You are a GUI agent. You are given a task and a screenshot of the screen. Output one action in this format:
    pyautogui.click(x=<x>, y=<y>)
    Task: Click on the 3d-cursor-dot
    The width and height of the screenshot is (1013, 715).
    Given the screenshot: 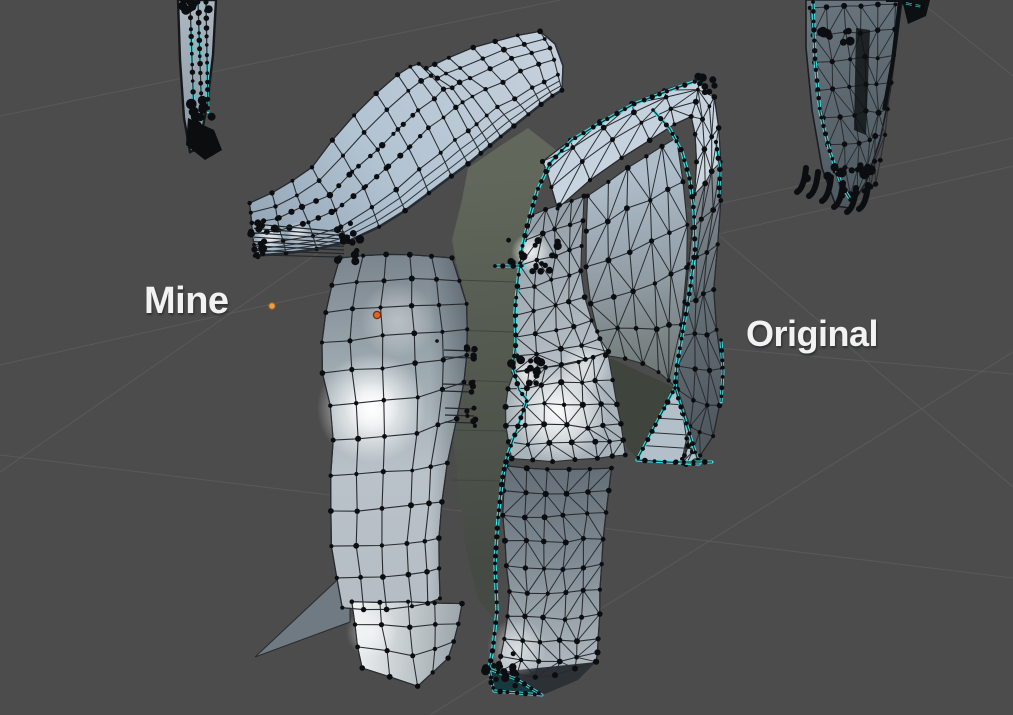 What is the action you would take?
    pyautogui.click(x=272, y=306)
    